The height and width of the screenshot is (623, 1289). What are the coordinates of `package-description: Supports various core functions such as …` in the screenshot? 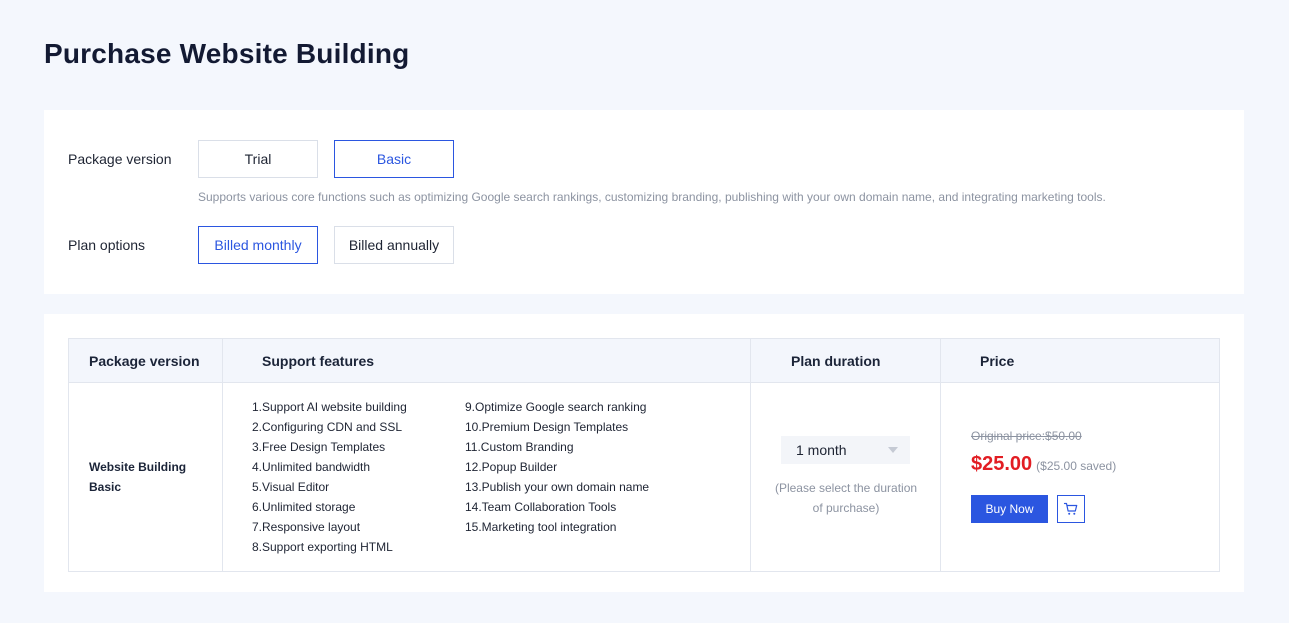 It's located at (652, 197).